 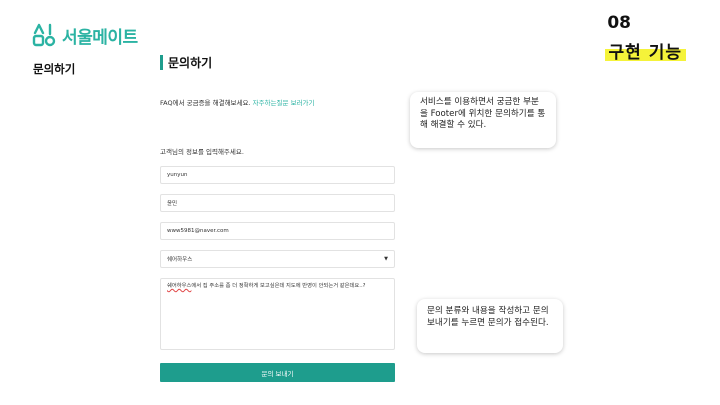 What do you see at coordinates (177, 175) in the screenshot?
I see `name-field-value: yunyun` at bounding box center [177, 175].